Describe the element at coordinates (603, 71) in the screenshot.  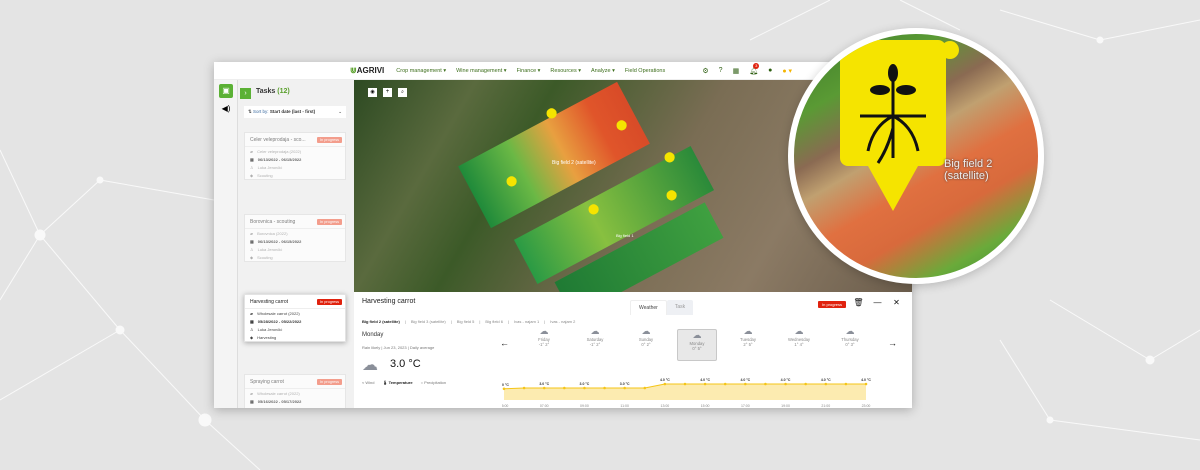
I see `nav-analyze: Analyze ▾` at that location.